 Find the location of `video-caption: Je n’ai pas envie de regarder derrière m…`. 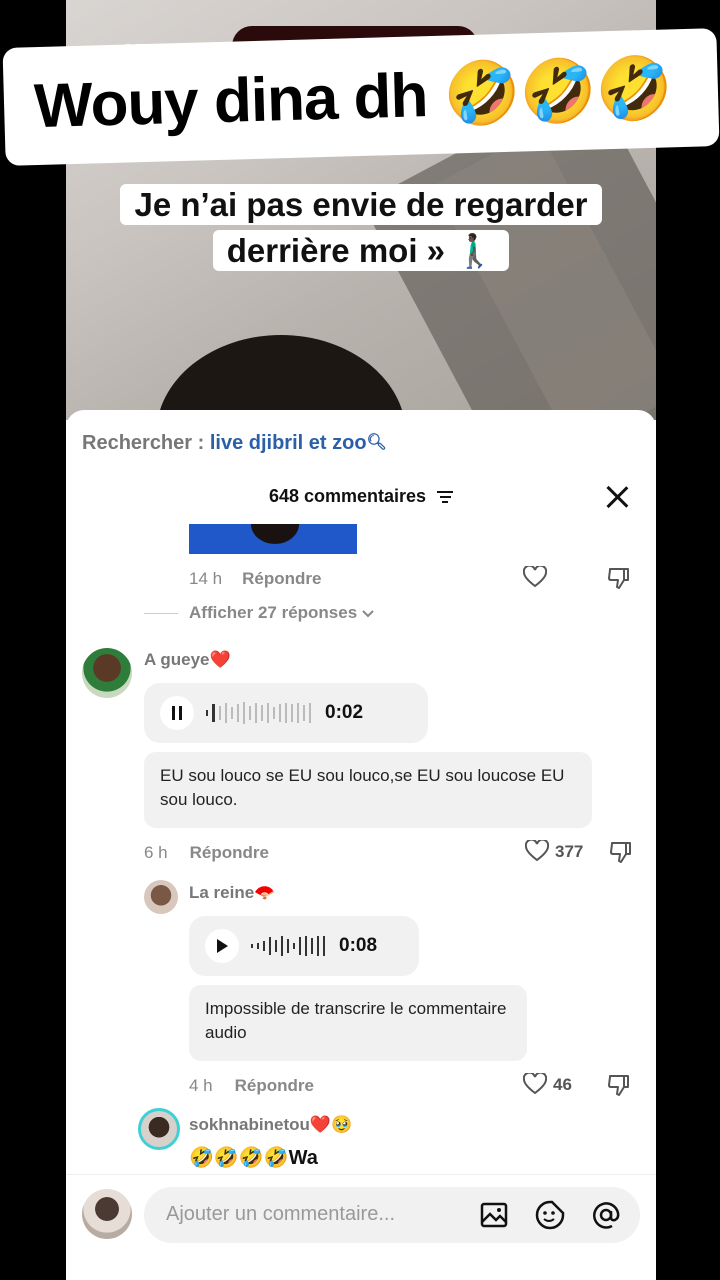

video-caption: Je n’ai pas envie de regarder derrière m… is located at coordinates (361, 227).